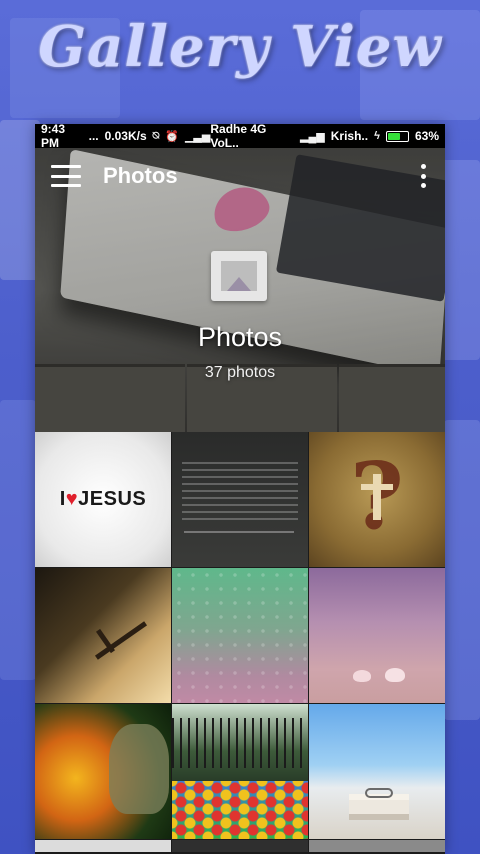  I want to click on water-drops-shape, so click(240, 635).